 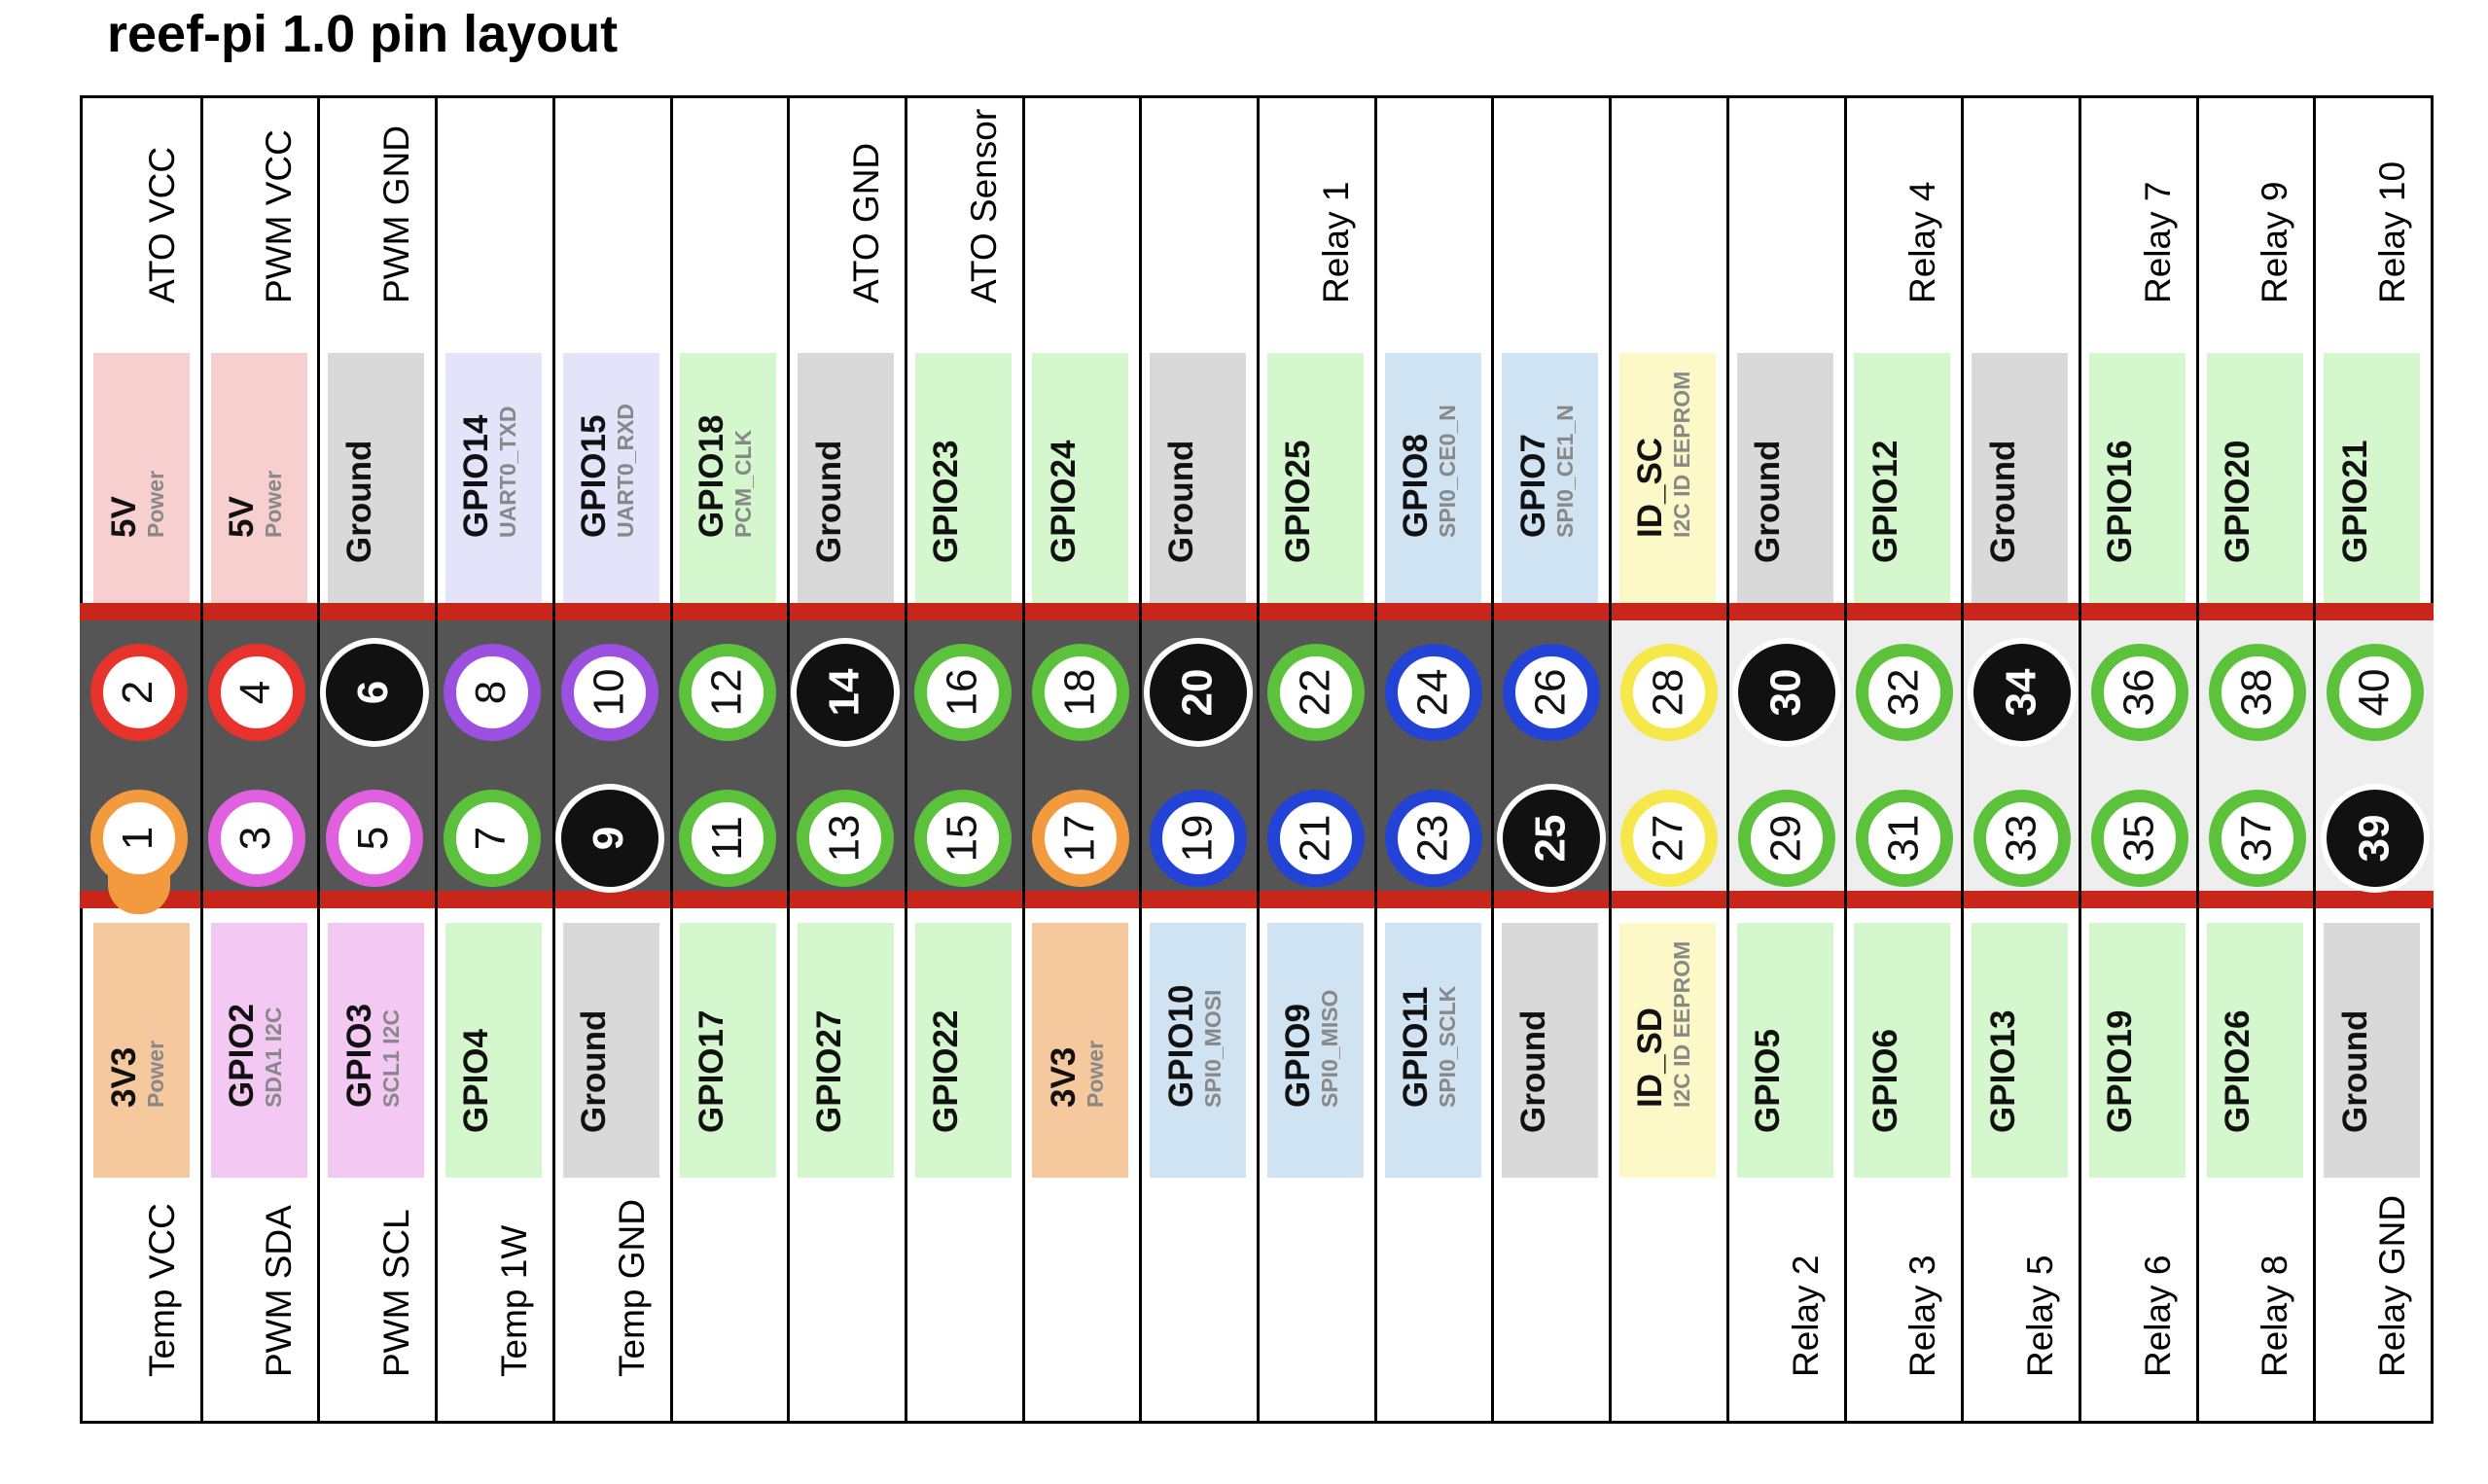 I want to click on bottom-pin-function-box: GPIO22, so click(x=963, y=1051).